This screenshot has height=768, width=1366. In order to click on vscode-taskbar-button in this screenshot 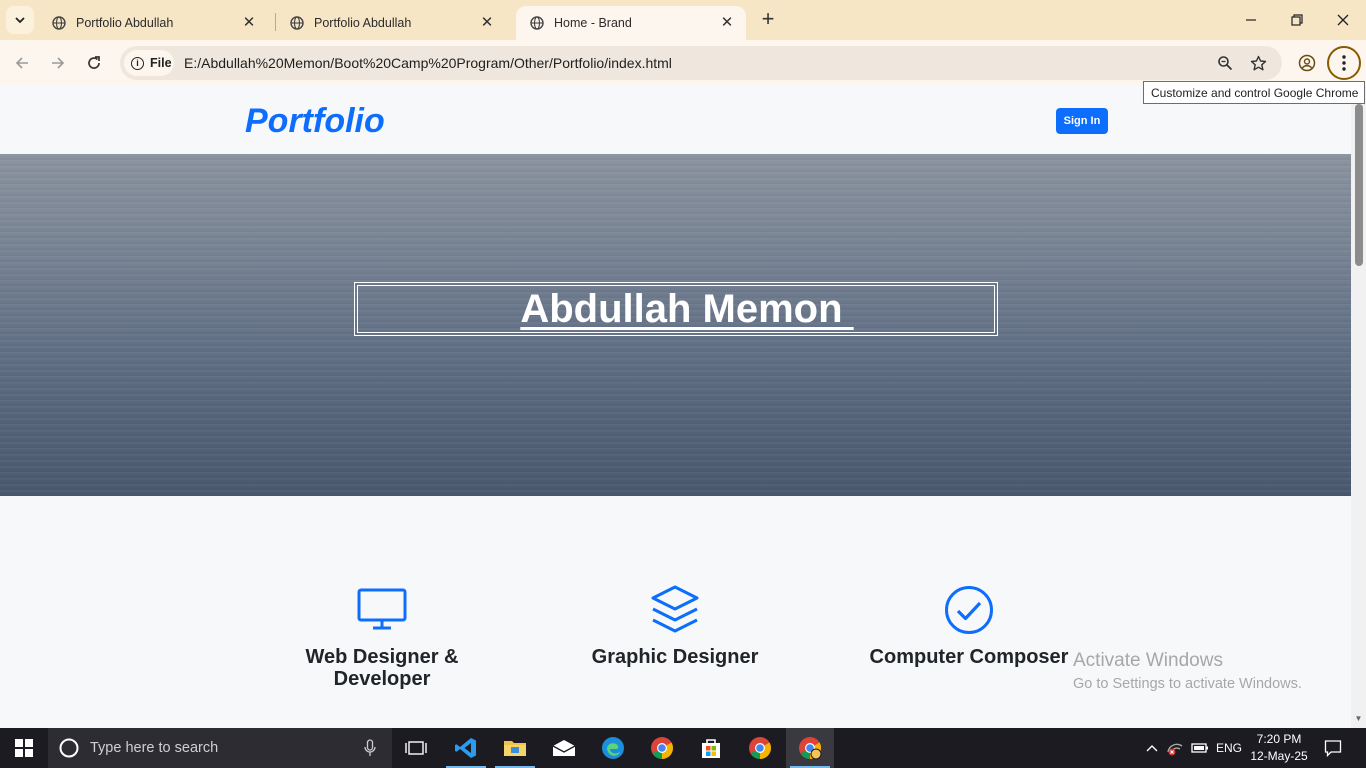, I will do `click(466, 748)`.